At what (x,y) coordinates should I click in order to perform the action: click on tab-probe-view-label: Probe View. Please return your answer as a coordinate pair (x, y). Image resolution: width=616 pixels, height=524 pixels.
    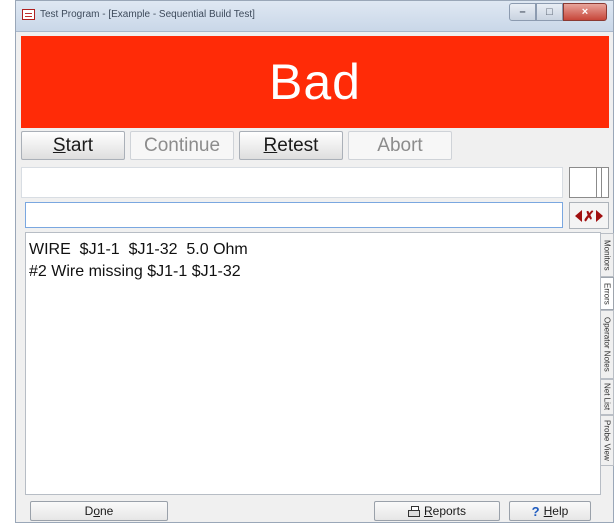
    Looking at the image, I should click on (607, 440).